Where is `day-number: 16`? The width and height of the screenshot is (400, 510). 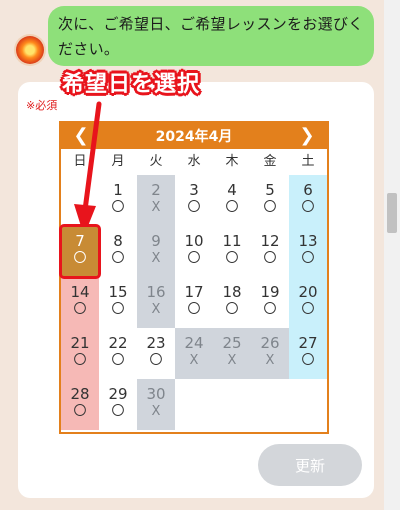 day-number: 16 is located at coordinates (156, 292).